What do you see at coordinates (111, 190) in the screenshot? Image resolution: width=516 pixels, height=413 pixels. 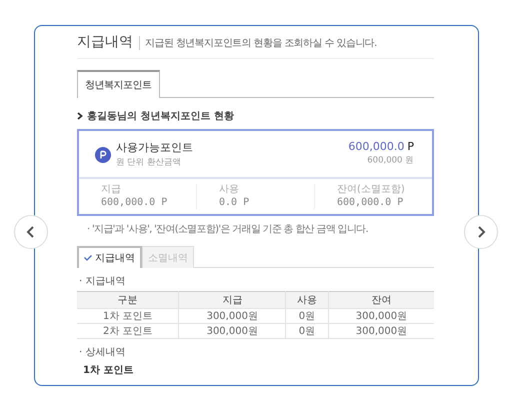 I see `summary-label: 지급` at bounding box center [111, 190].